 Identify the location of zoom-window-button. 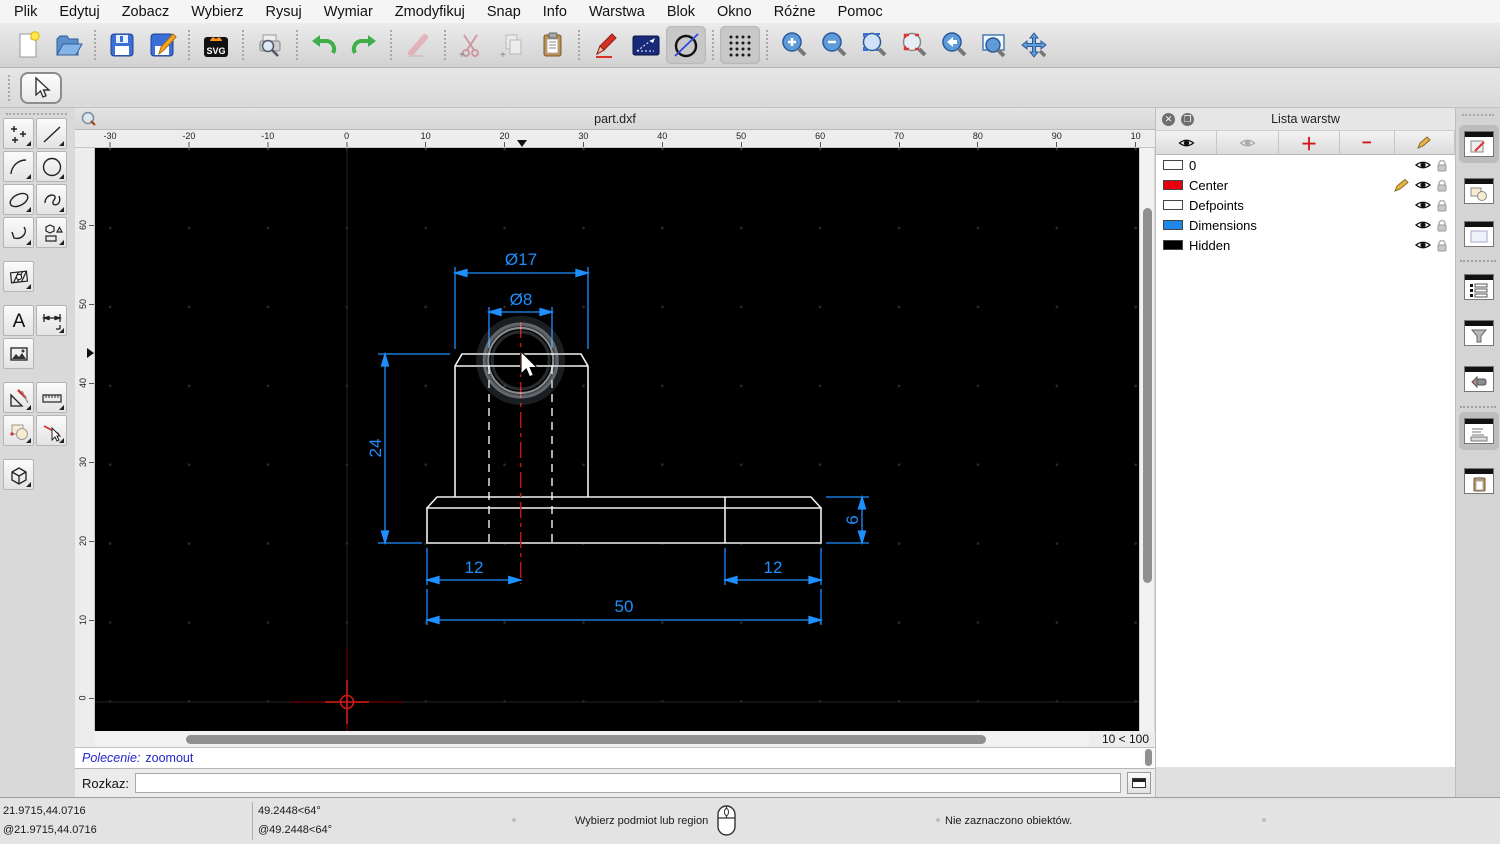
(994, 45).